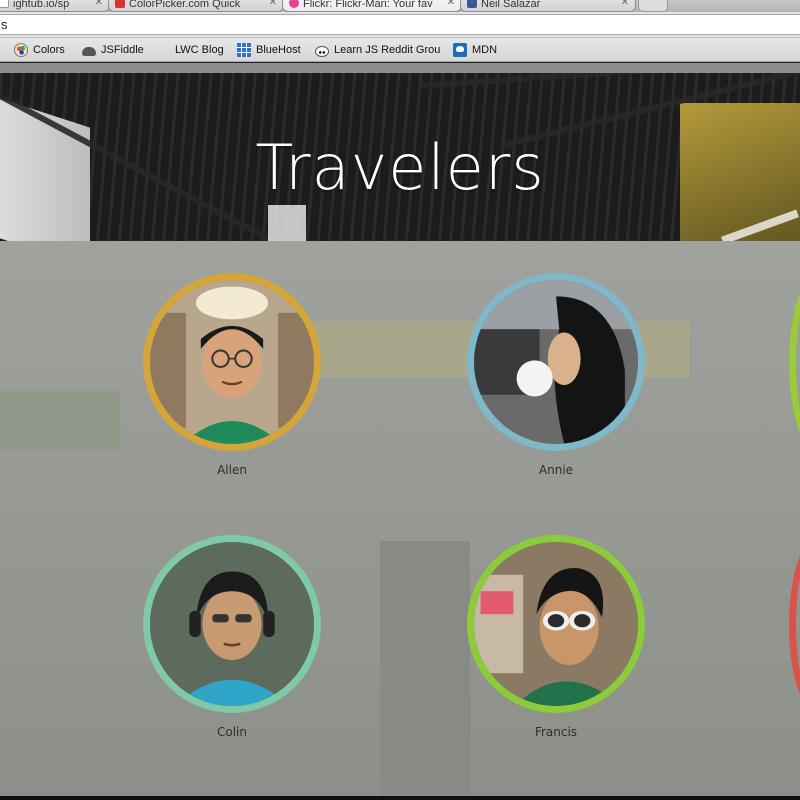 This screenshot has height=800, width=800. What do you see at coordinates (400, 167) in the screenshot?
I see `page-title: Travelers` at bounding box center [400, 167].